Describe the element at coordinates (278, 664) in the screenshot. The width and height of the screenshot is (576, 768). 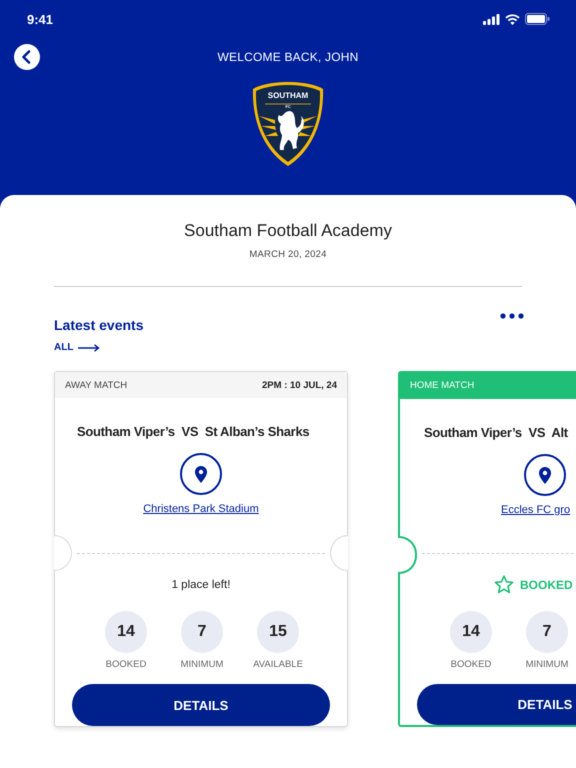
I see `stat-label: AVAILABLE` at that location.